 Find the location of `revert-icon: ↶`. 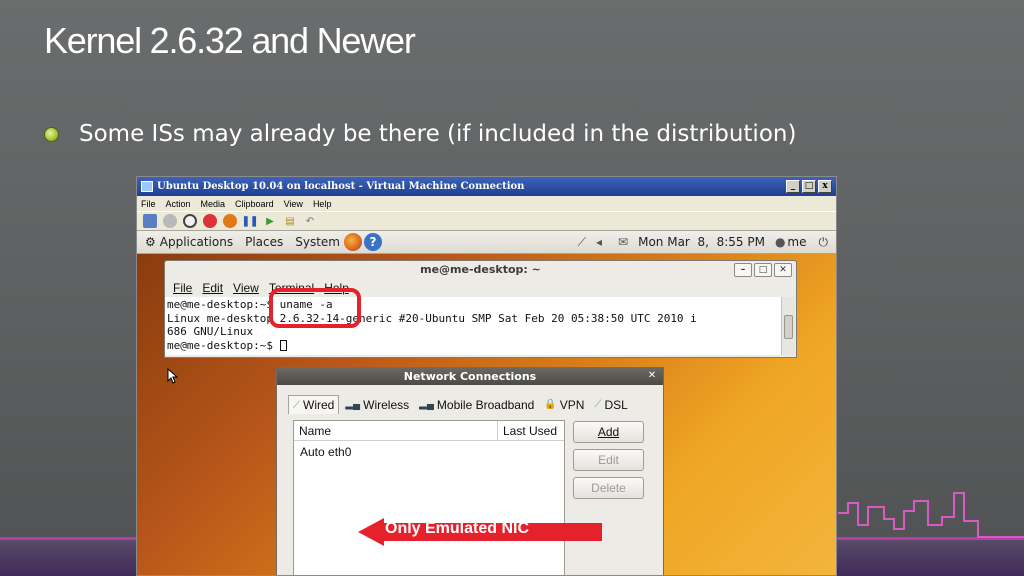

revert-icon: ↶ is located at coordinates (310, 221).